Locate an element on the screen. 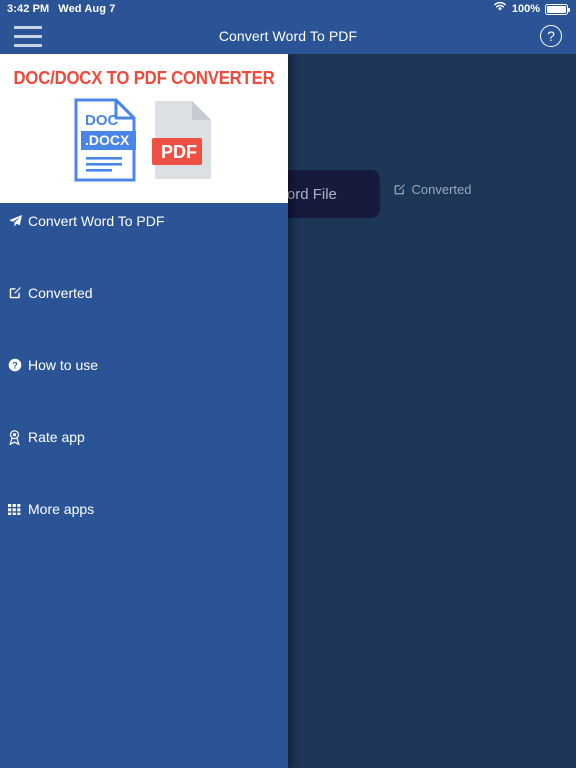  help-circle-icon: ? is located at coordinates (551, 36).